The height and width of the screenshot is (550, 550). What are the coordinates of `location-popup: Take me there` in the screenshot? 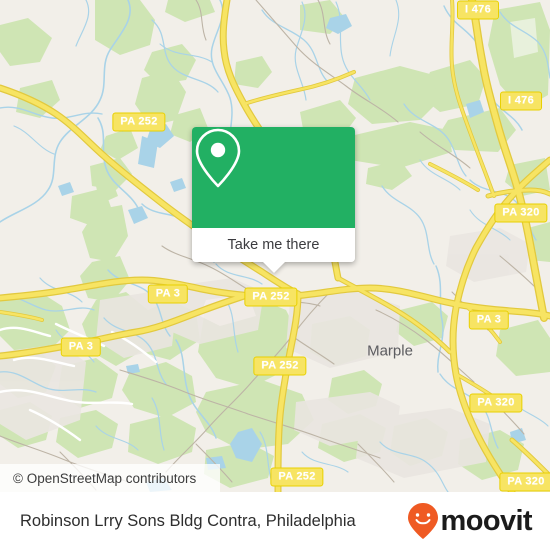 It's located at (273, 200).